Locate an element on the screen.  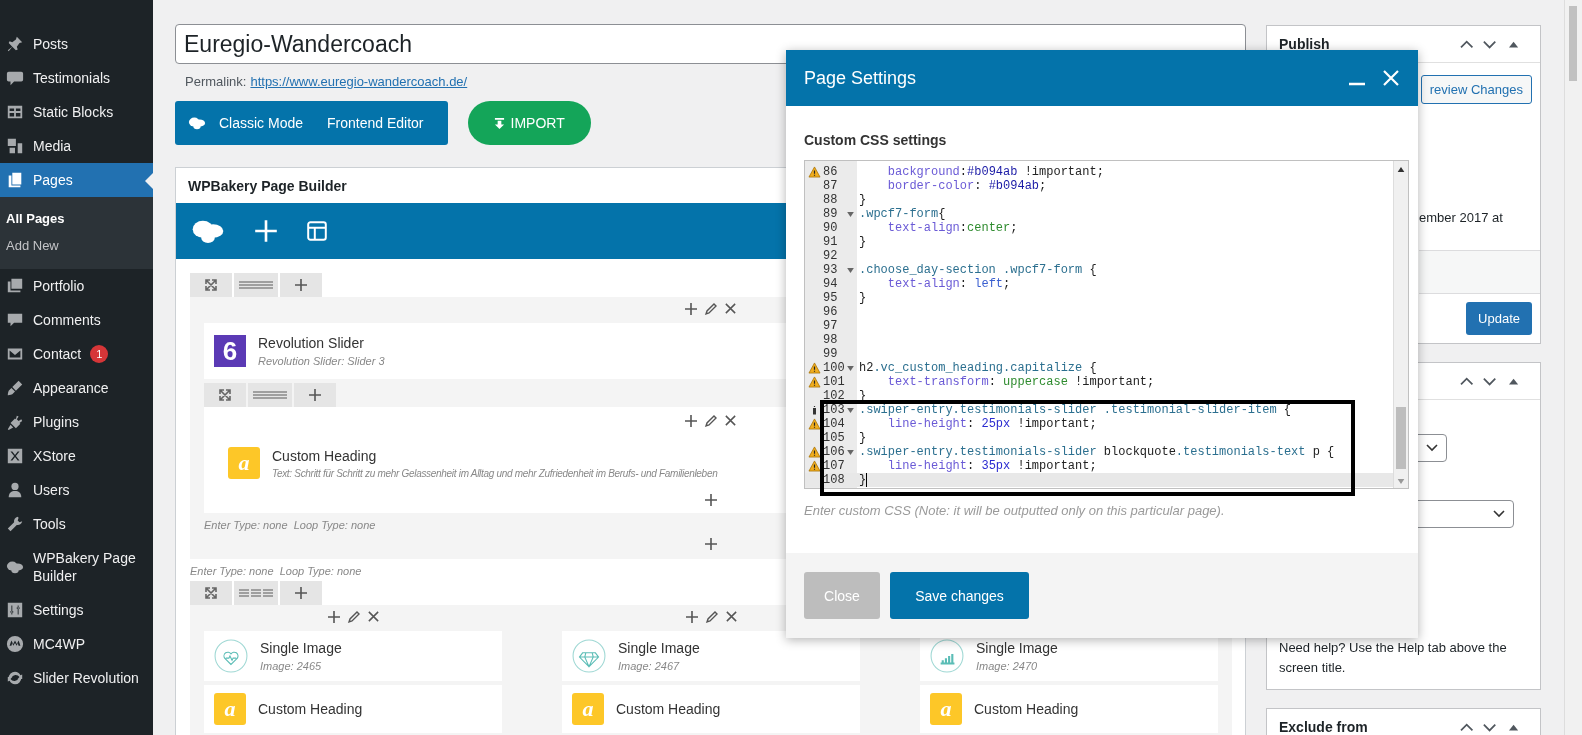
pictures-icon is located at coordinates (15, 286).